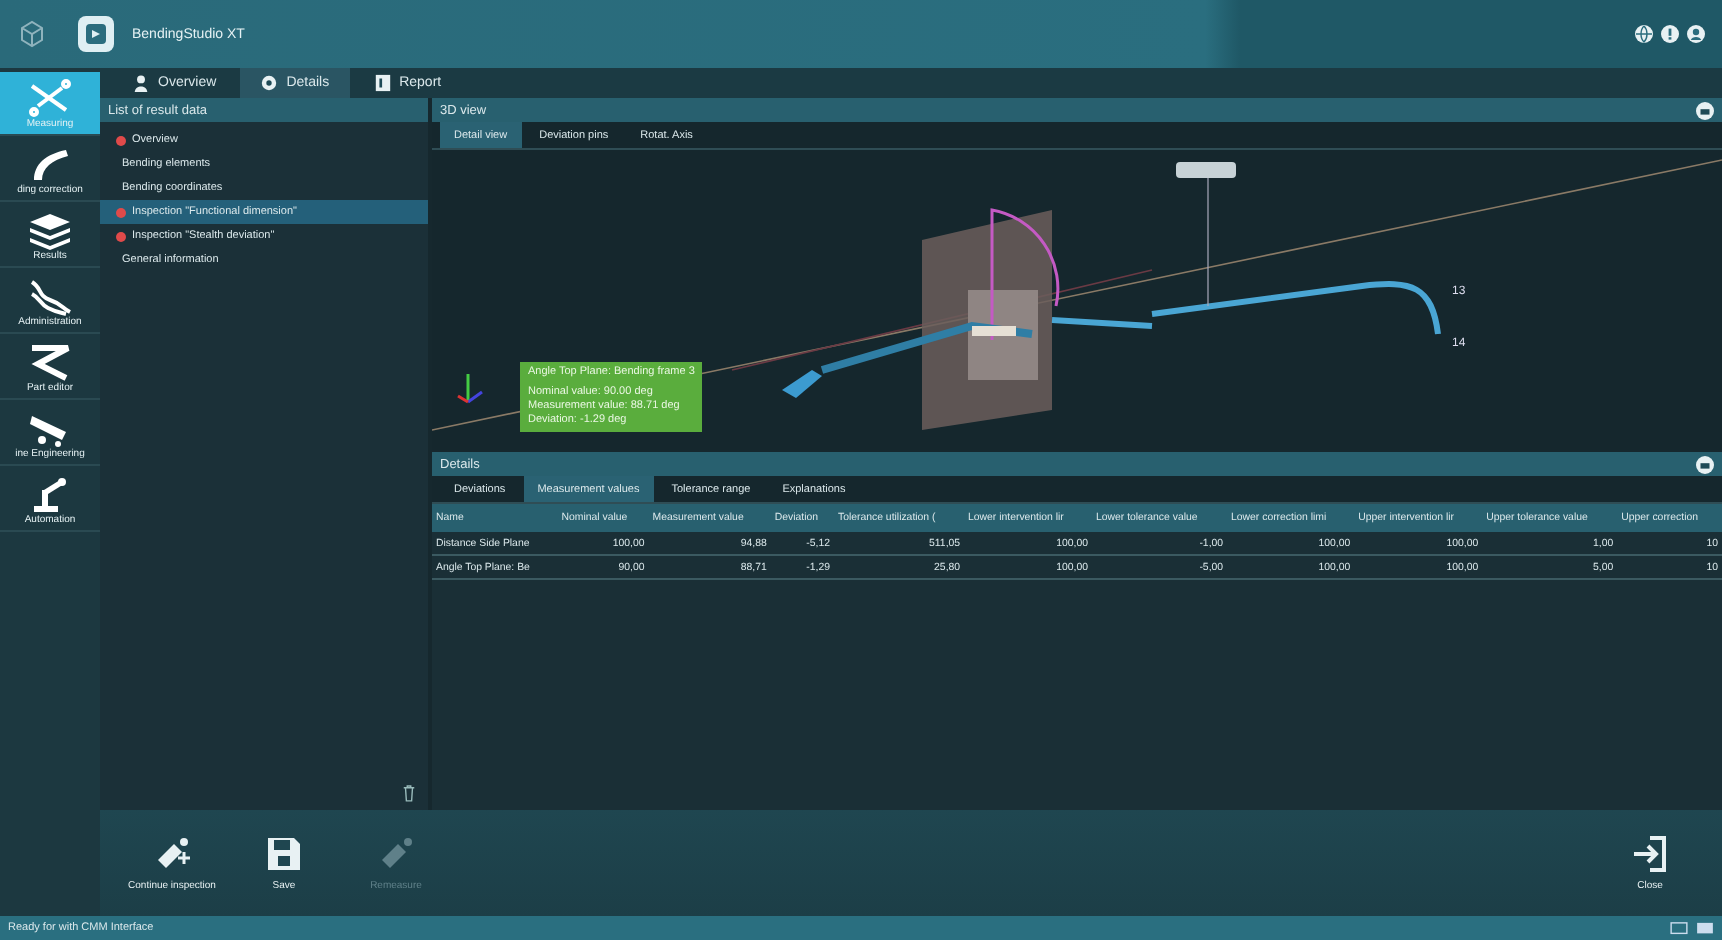 The image size is (1722, 940). Describe the element at coordinates (141, 83) in the screenshot. I see `person-icon` at that location.